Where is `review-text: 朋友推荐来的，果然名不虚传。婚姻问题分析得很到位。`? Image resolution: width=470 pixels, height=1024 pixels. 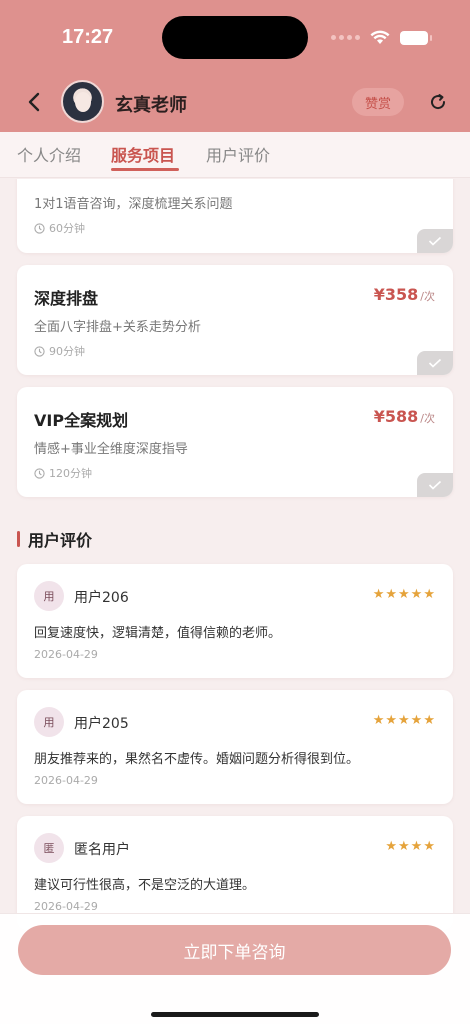
review-text: 朋友推荐来的，果然名不虚传。婚姻问题分析得很到位。 is located at coordinates (197, 759).